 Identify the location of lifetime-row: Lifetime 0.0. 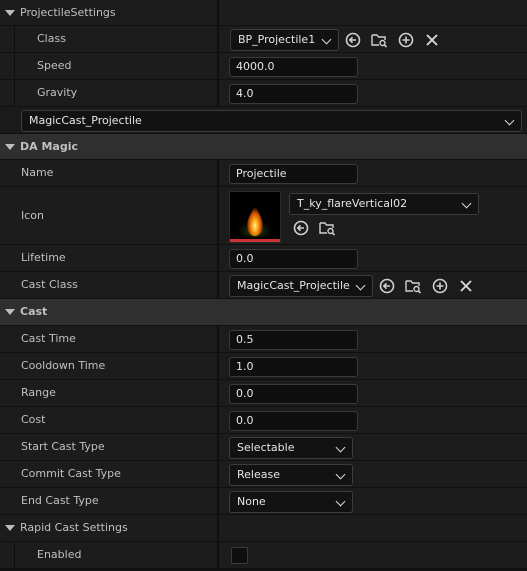
(263, 258).